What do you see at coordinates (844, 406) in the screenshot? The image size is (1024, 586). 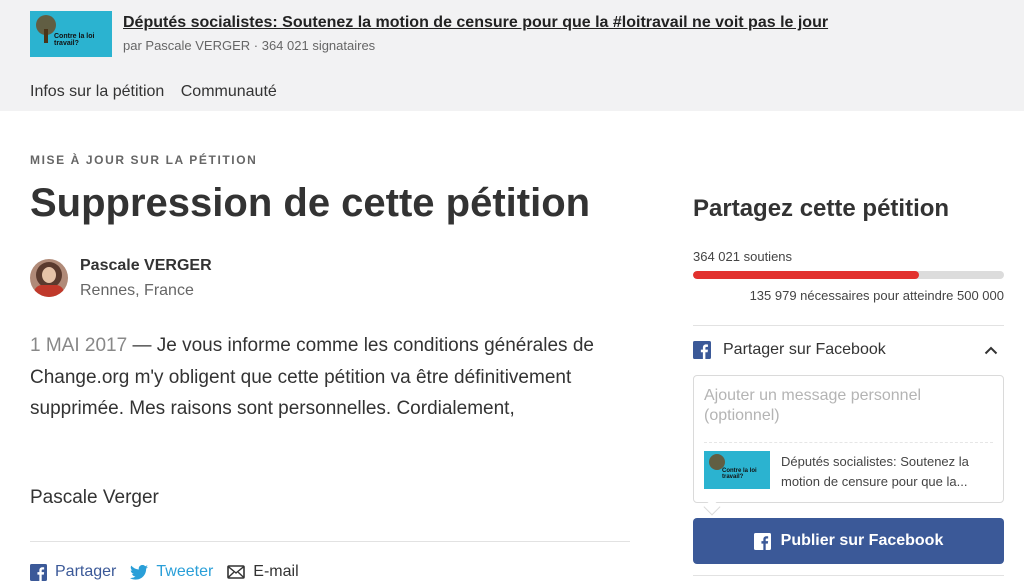 I see `message-input-placeholder: Ajouter un message personnel (optionnel)` at bounding box center [844, 406].